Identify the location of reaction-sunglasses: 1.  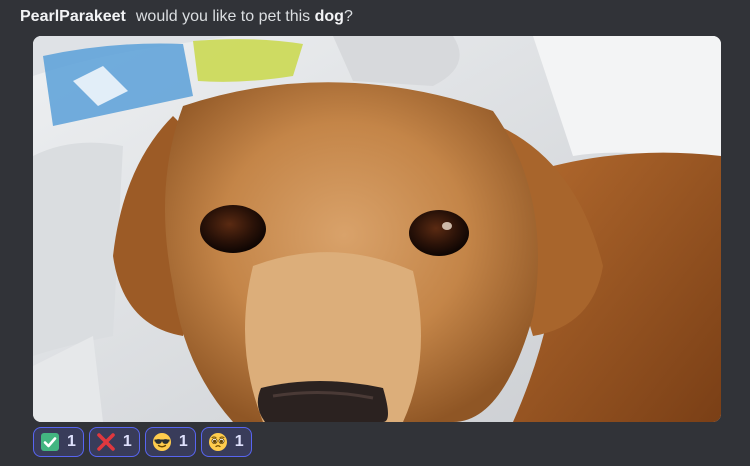
(170, 442).